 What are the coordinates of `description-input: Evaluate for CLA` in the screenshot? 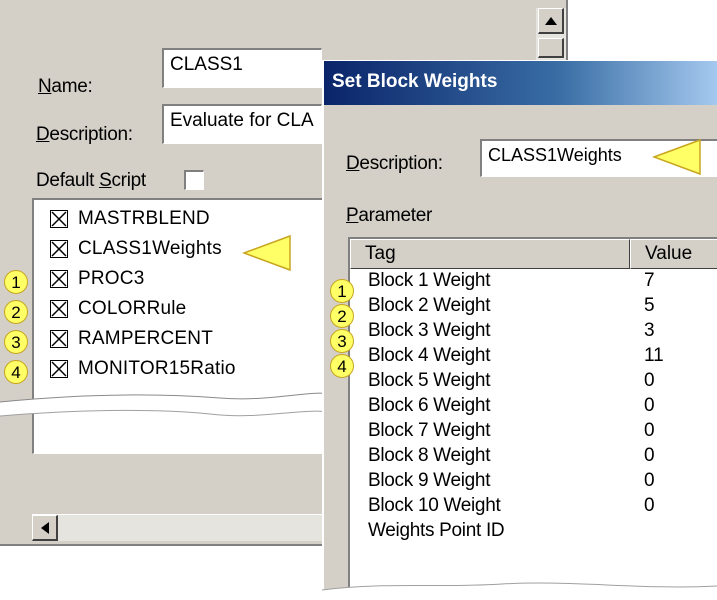 It's located at (242, 124).